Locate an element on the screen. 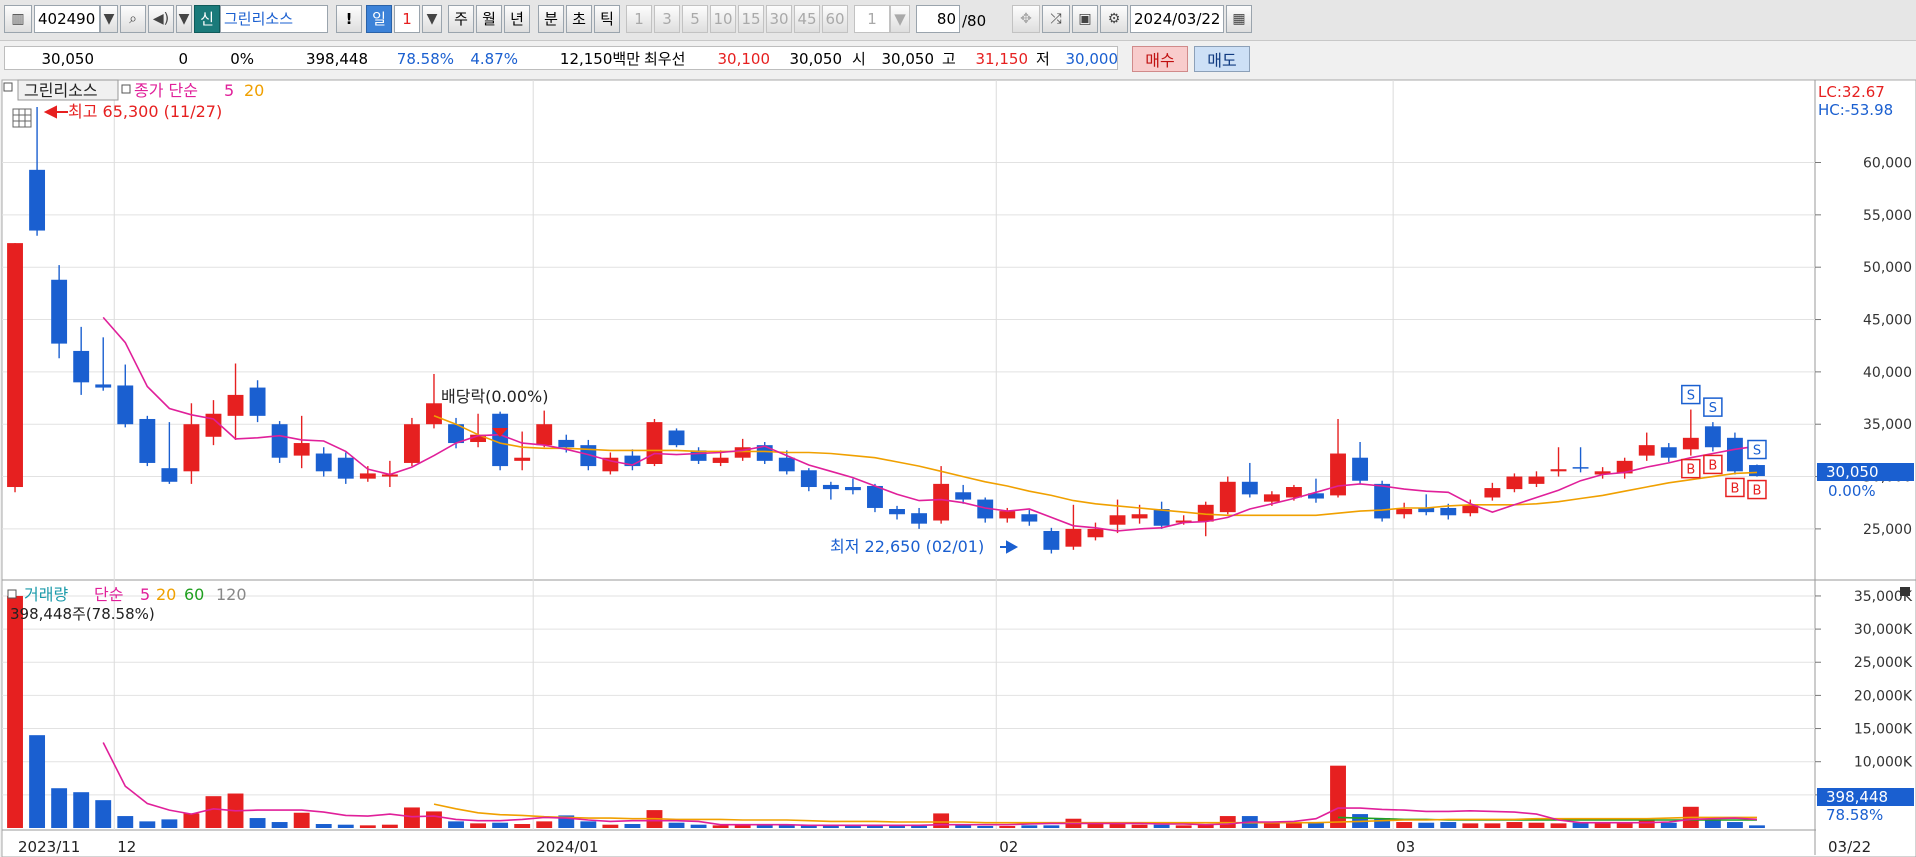  buy-button: 매수 is located at coordinates (1160, 59).